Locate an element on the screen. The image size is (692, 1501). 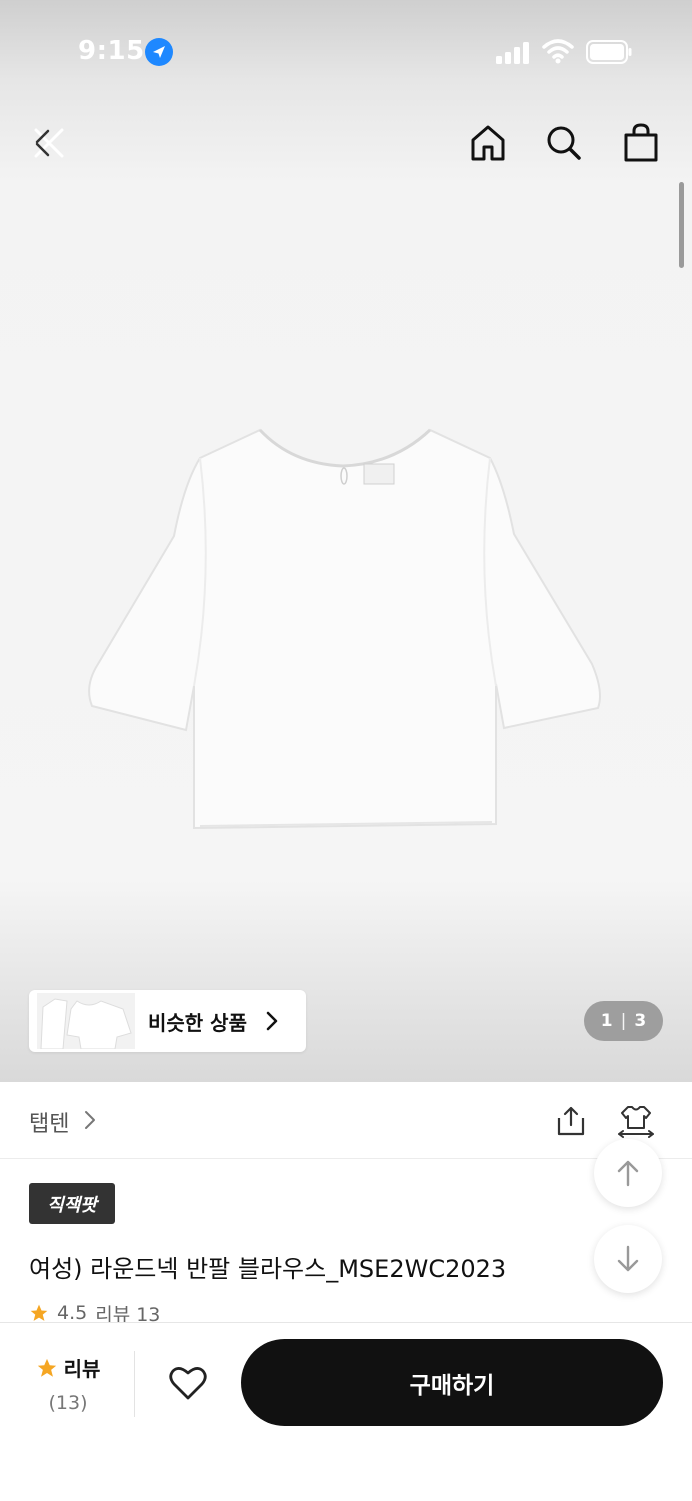
similar-products-button: 비슷한 상품 is located at coordinates (167, 1021).